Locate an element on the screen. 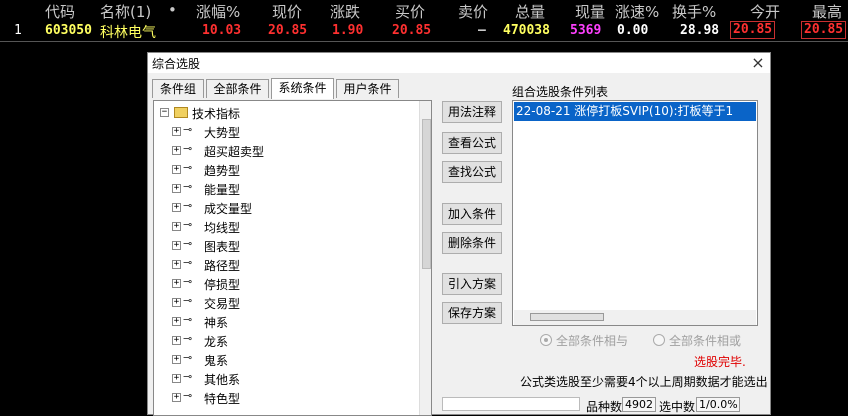  tree-node-label: 神系 is located at coordinates (216, 323).